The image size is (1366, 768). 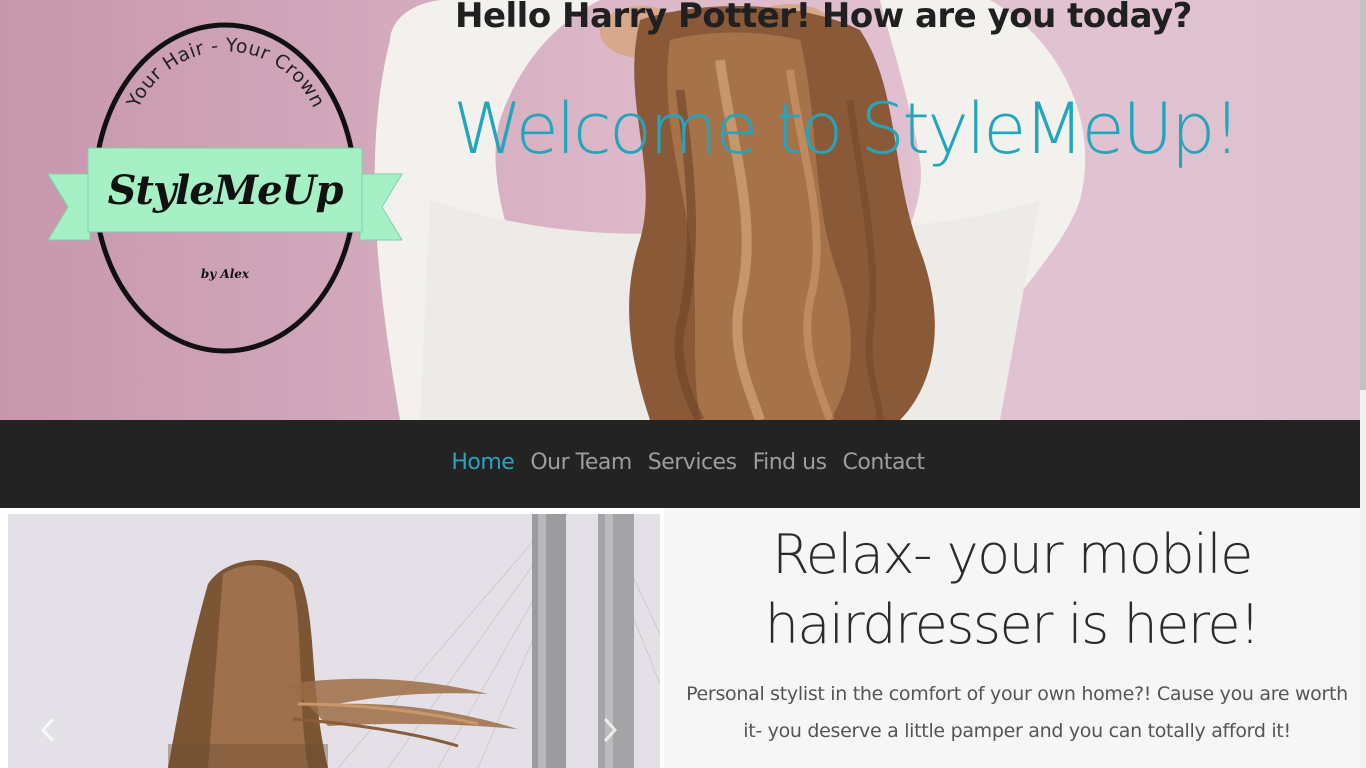 I want to click on svg-text: StyleMeUp, so click(x=226, y=190).